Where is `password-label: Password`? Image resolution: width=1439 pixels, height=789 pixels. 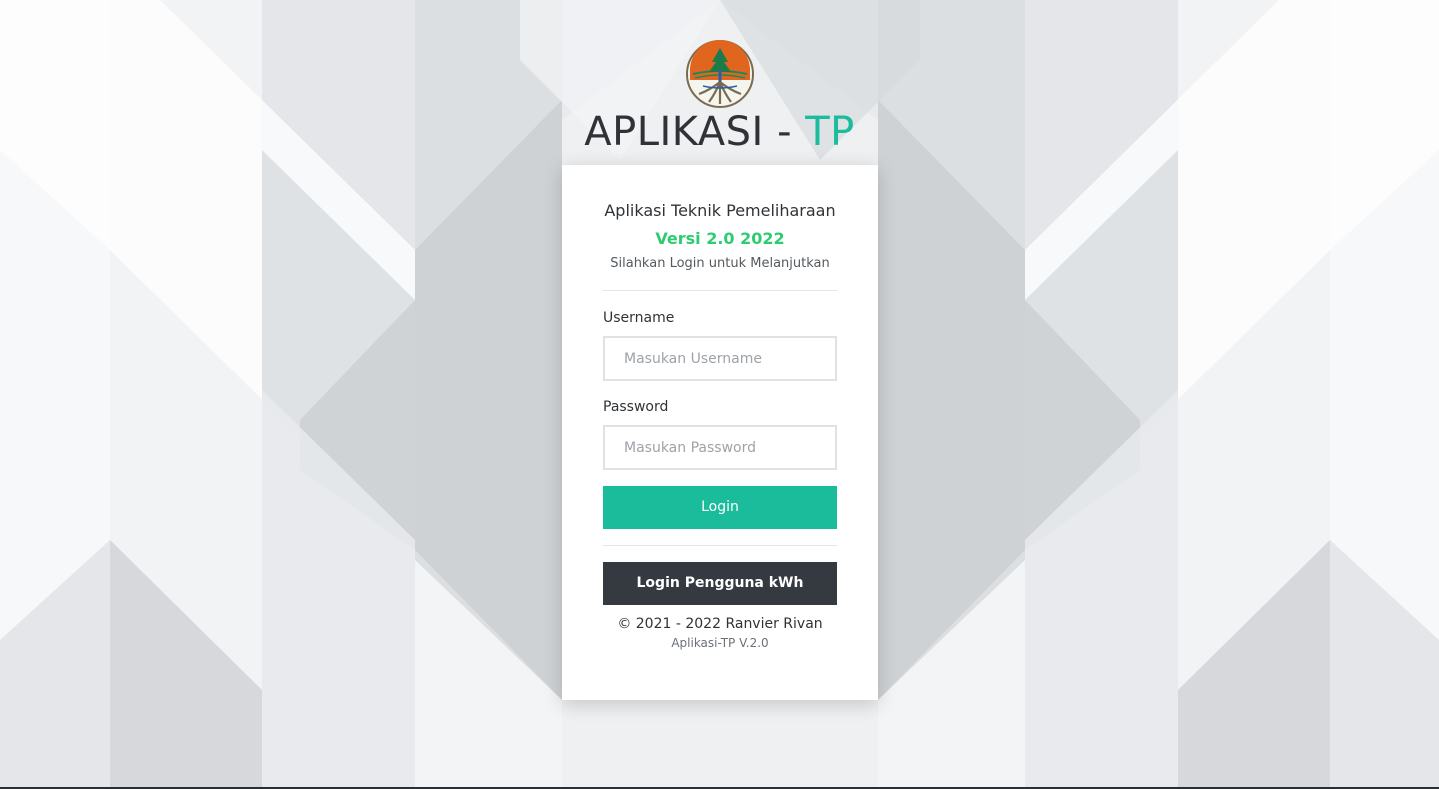
password-label: Password is located at coordinates (636, 407).